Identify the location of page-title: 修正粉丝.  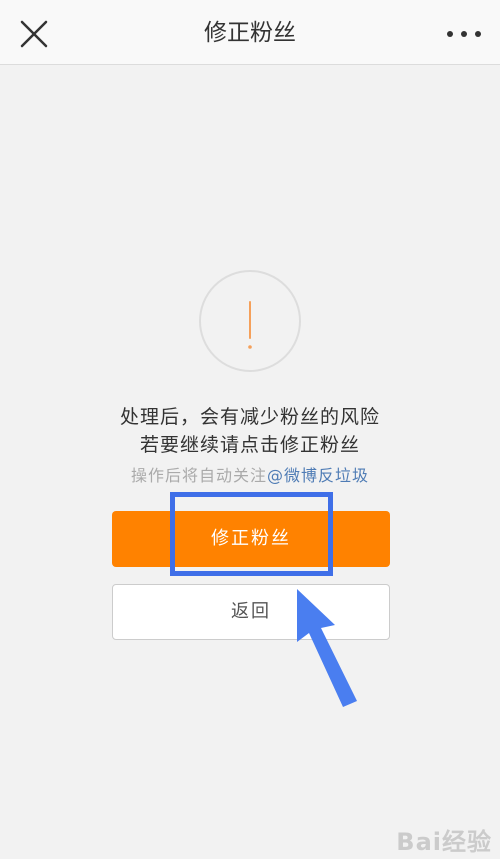
(250, 33).